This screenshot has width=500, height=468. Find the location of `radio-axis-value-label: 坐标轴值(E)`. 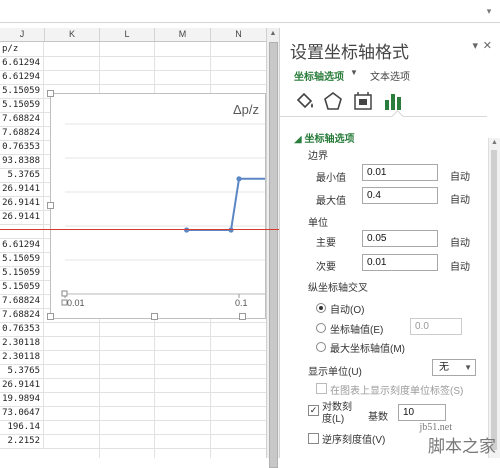

radio-axis-value-label: 坐标轴值(E) is located at coordinates (356, 328).